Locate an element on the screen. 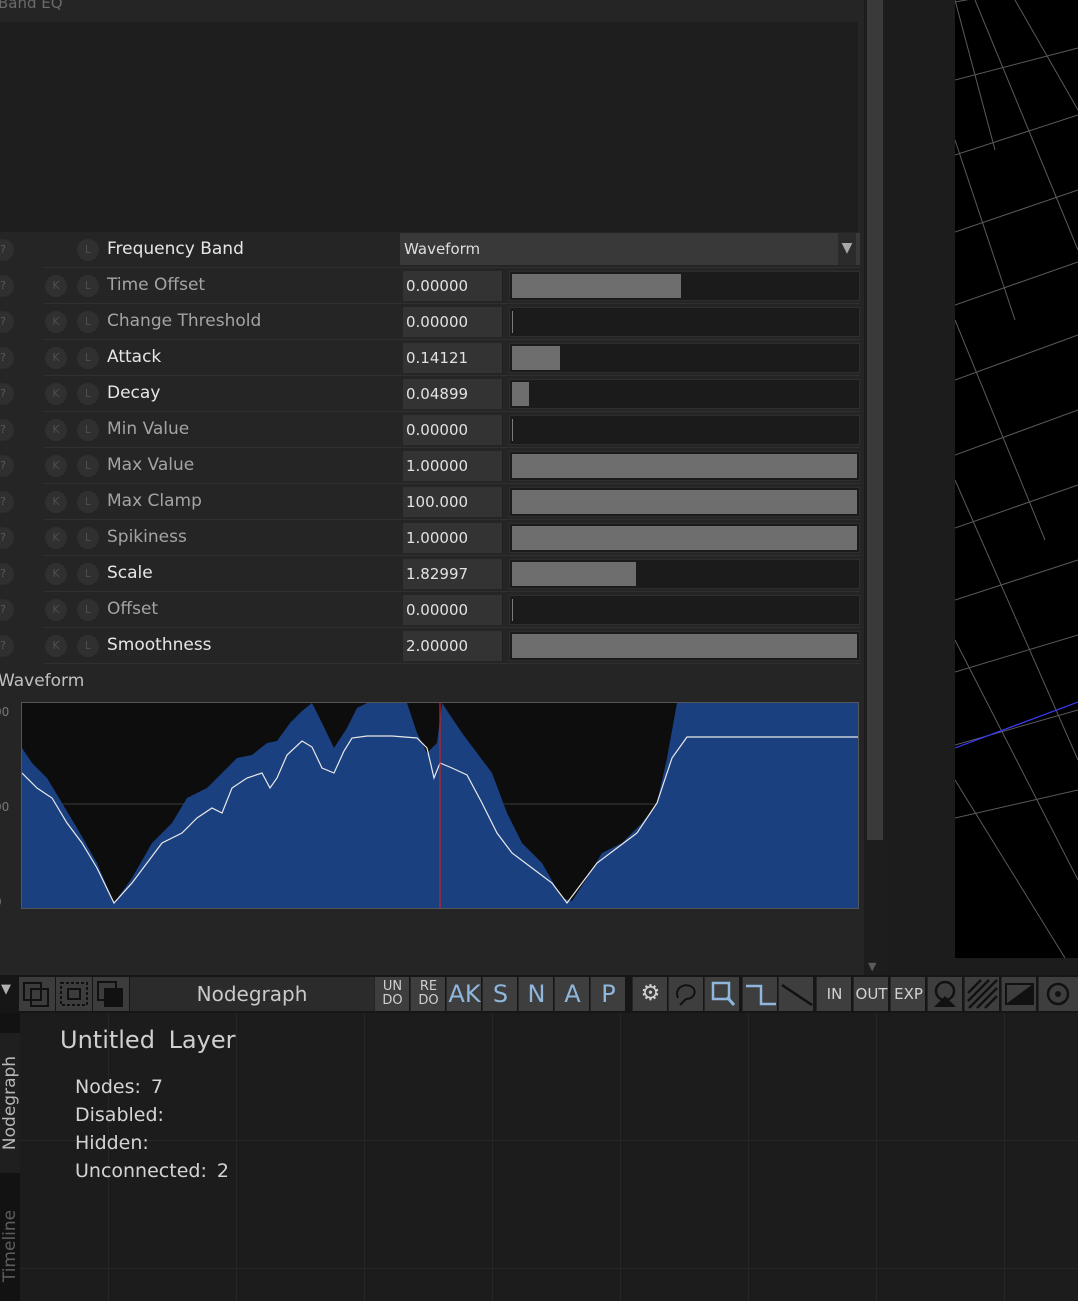  lasso-button is located at coordinates (685, 994).